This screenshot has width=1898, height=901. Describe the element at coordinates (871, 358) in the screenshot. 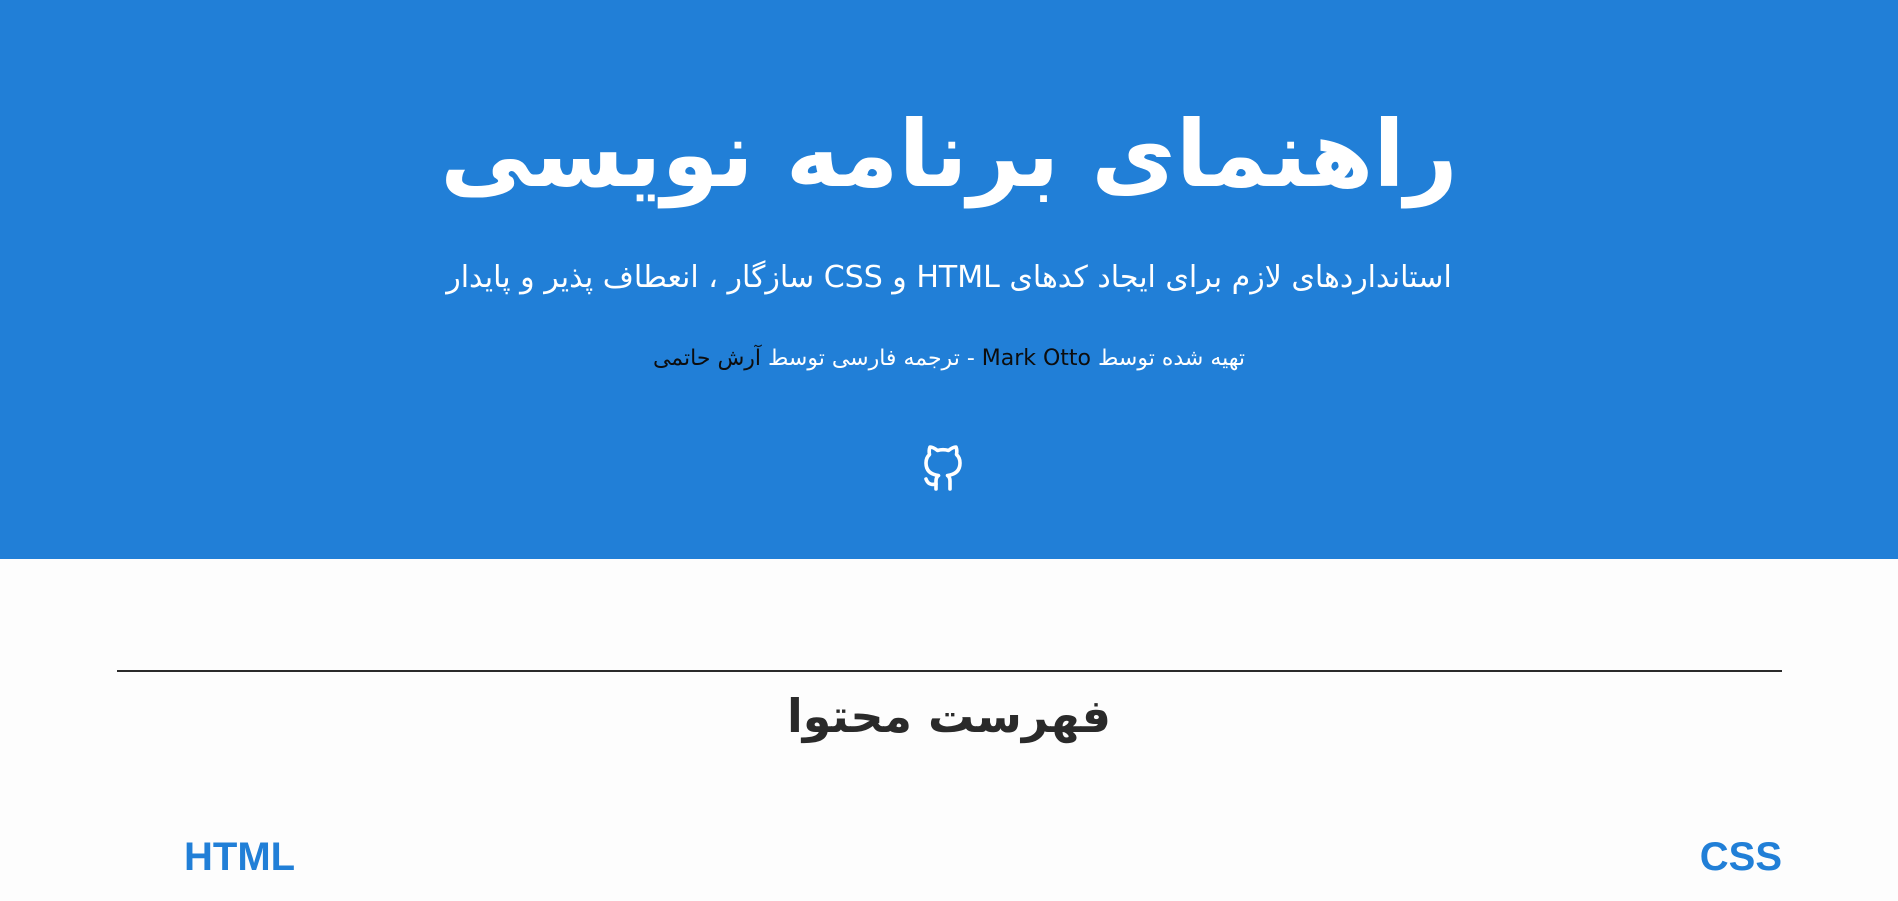

I see `credits-middle: - ترجمه فارسی توسط` at that location.